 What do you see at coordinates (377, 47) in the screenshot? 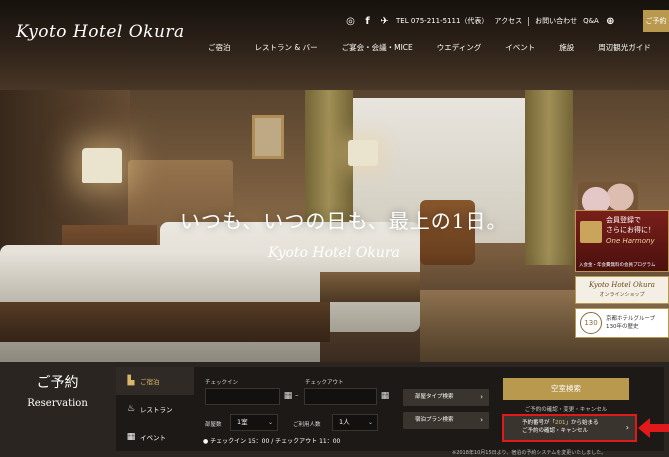
I see `nav-banquet: ご宴会・会議・MICE` at bounding box center [377, 47].